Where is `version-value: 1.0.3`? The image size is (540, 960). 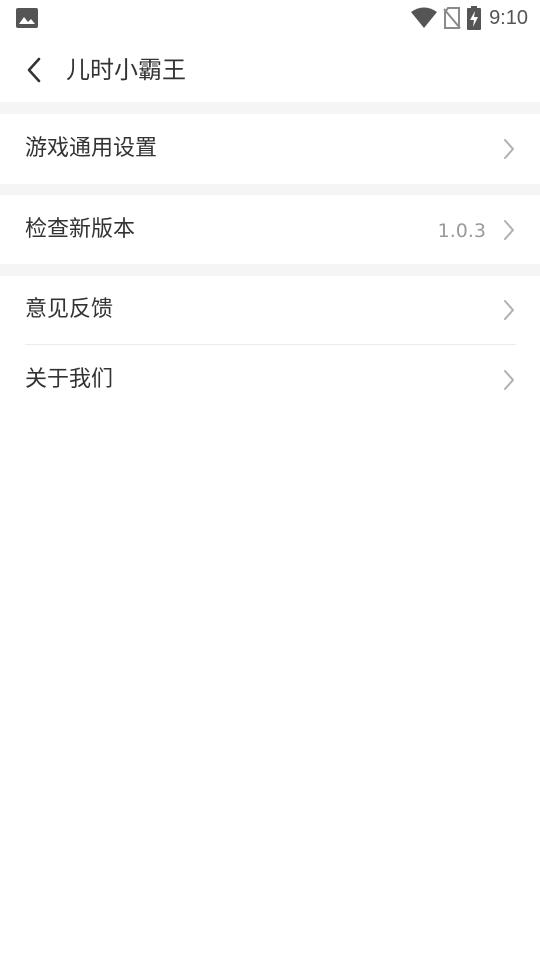 version-value: 1.0.3 is located at coordinates (461, 231).